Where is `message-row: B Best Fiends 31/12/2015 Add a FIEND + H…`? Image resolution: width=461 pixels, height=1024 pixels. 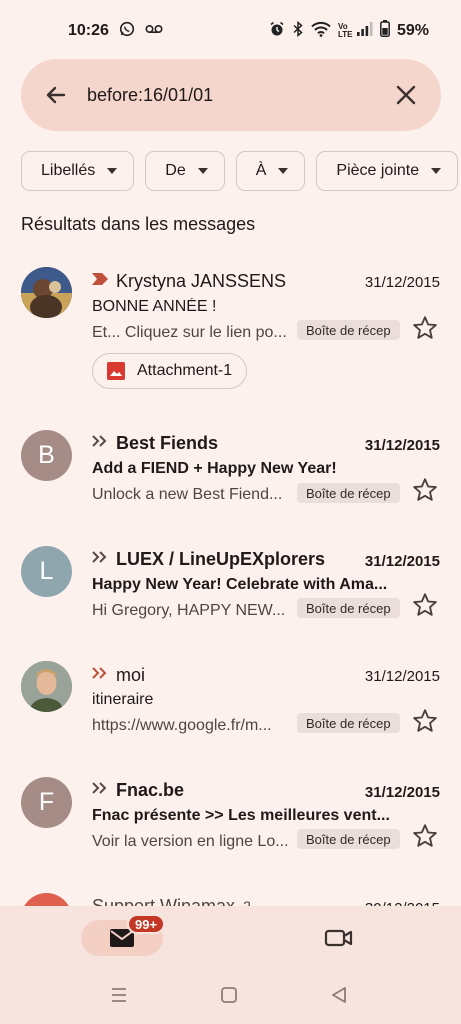
message-row: B Best Fiends 31/12/2015 Add a FIEND + H… is located at coordinates (230, 480).